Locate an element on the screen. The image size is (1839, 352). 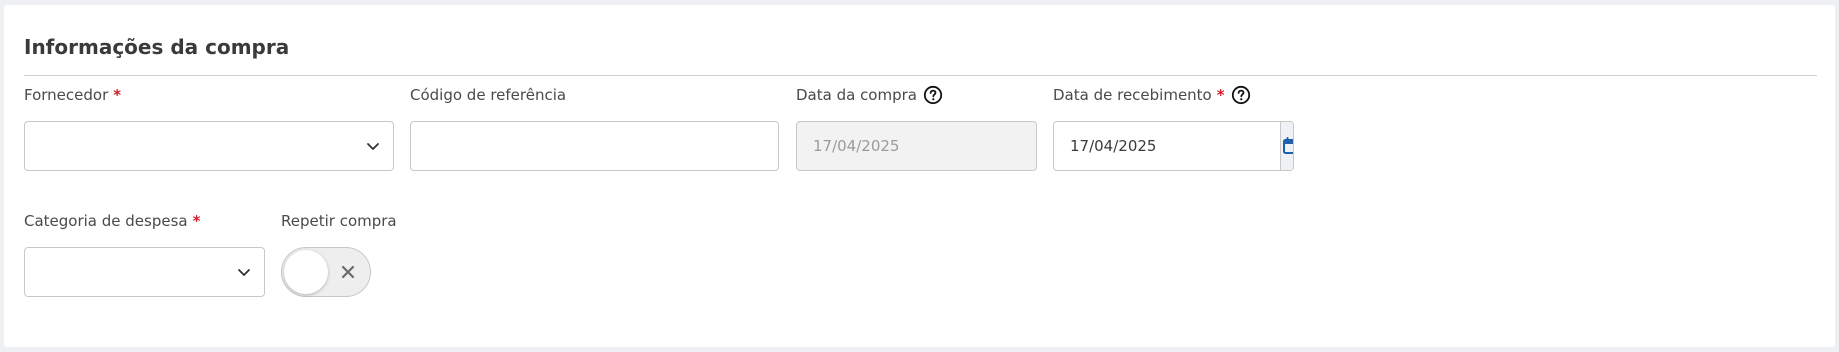
repeat-purchase-toggle is located at coordinates (326, 272).